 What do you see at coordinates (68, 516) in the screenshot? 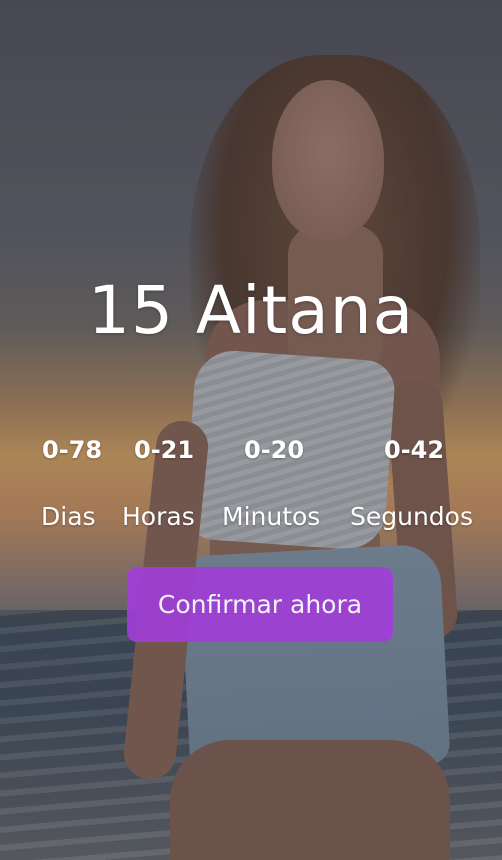
I see `countdown-days-label: Dias` at bounding box center [68, 516].